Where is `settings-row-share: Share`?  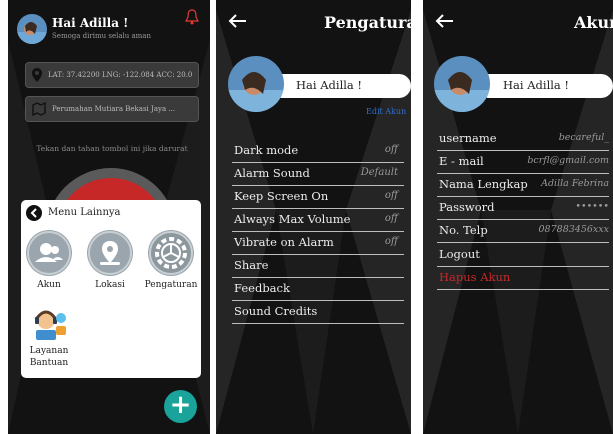
settings-row-share: Share is located at coordinates (318, 266).